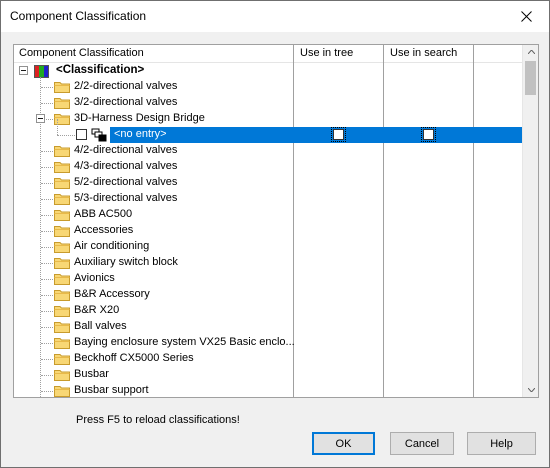 This screenshot has height=468, width=550. Describe the element at coordinates (99, 135) in the screenshot. I see `component-icon` at that location.